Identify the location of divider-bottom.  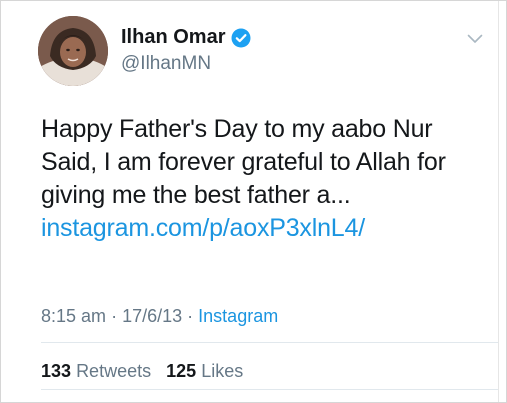
(269, 389).